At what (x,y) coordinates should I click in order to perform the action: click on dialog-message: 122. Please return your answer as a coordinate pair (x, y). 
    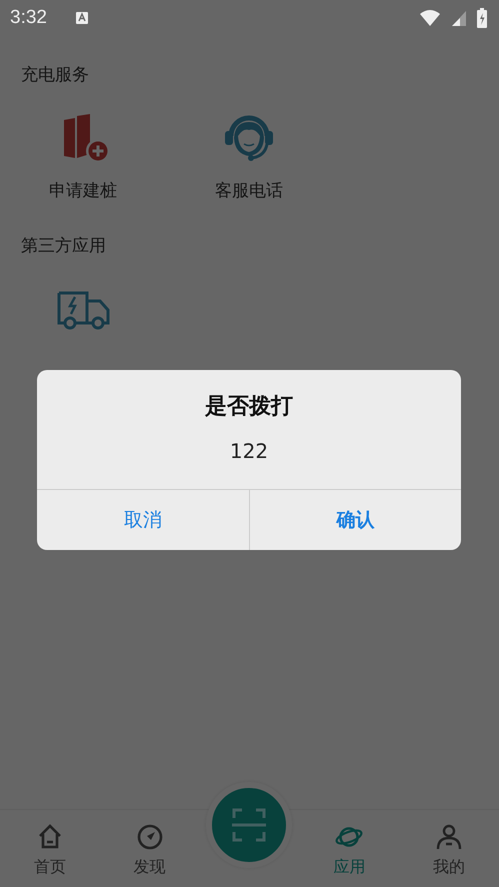
    Looking at the image, I should click on (249, 451).